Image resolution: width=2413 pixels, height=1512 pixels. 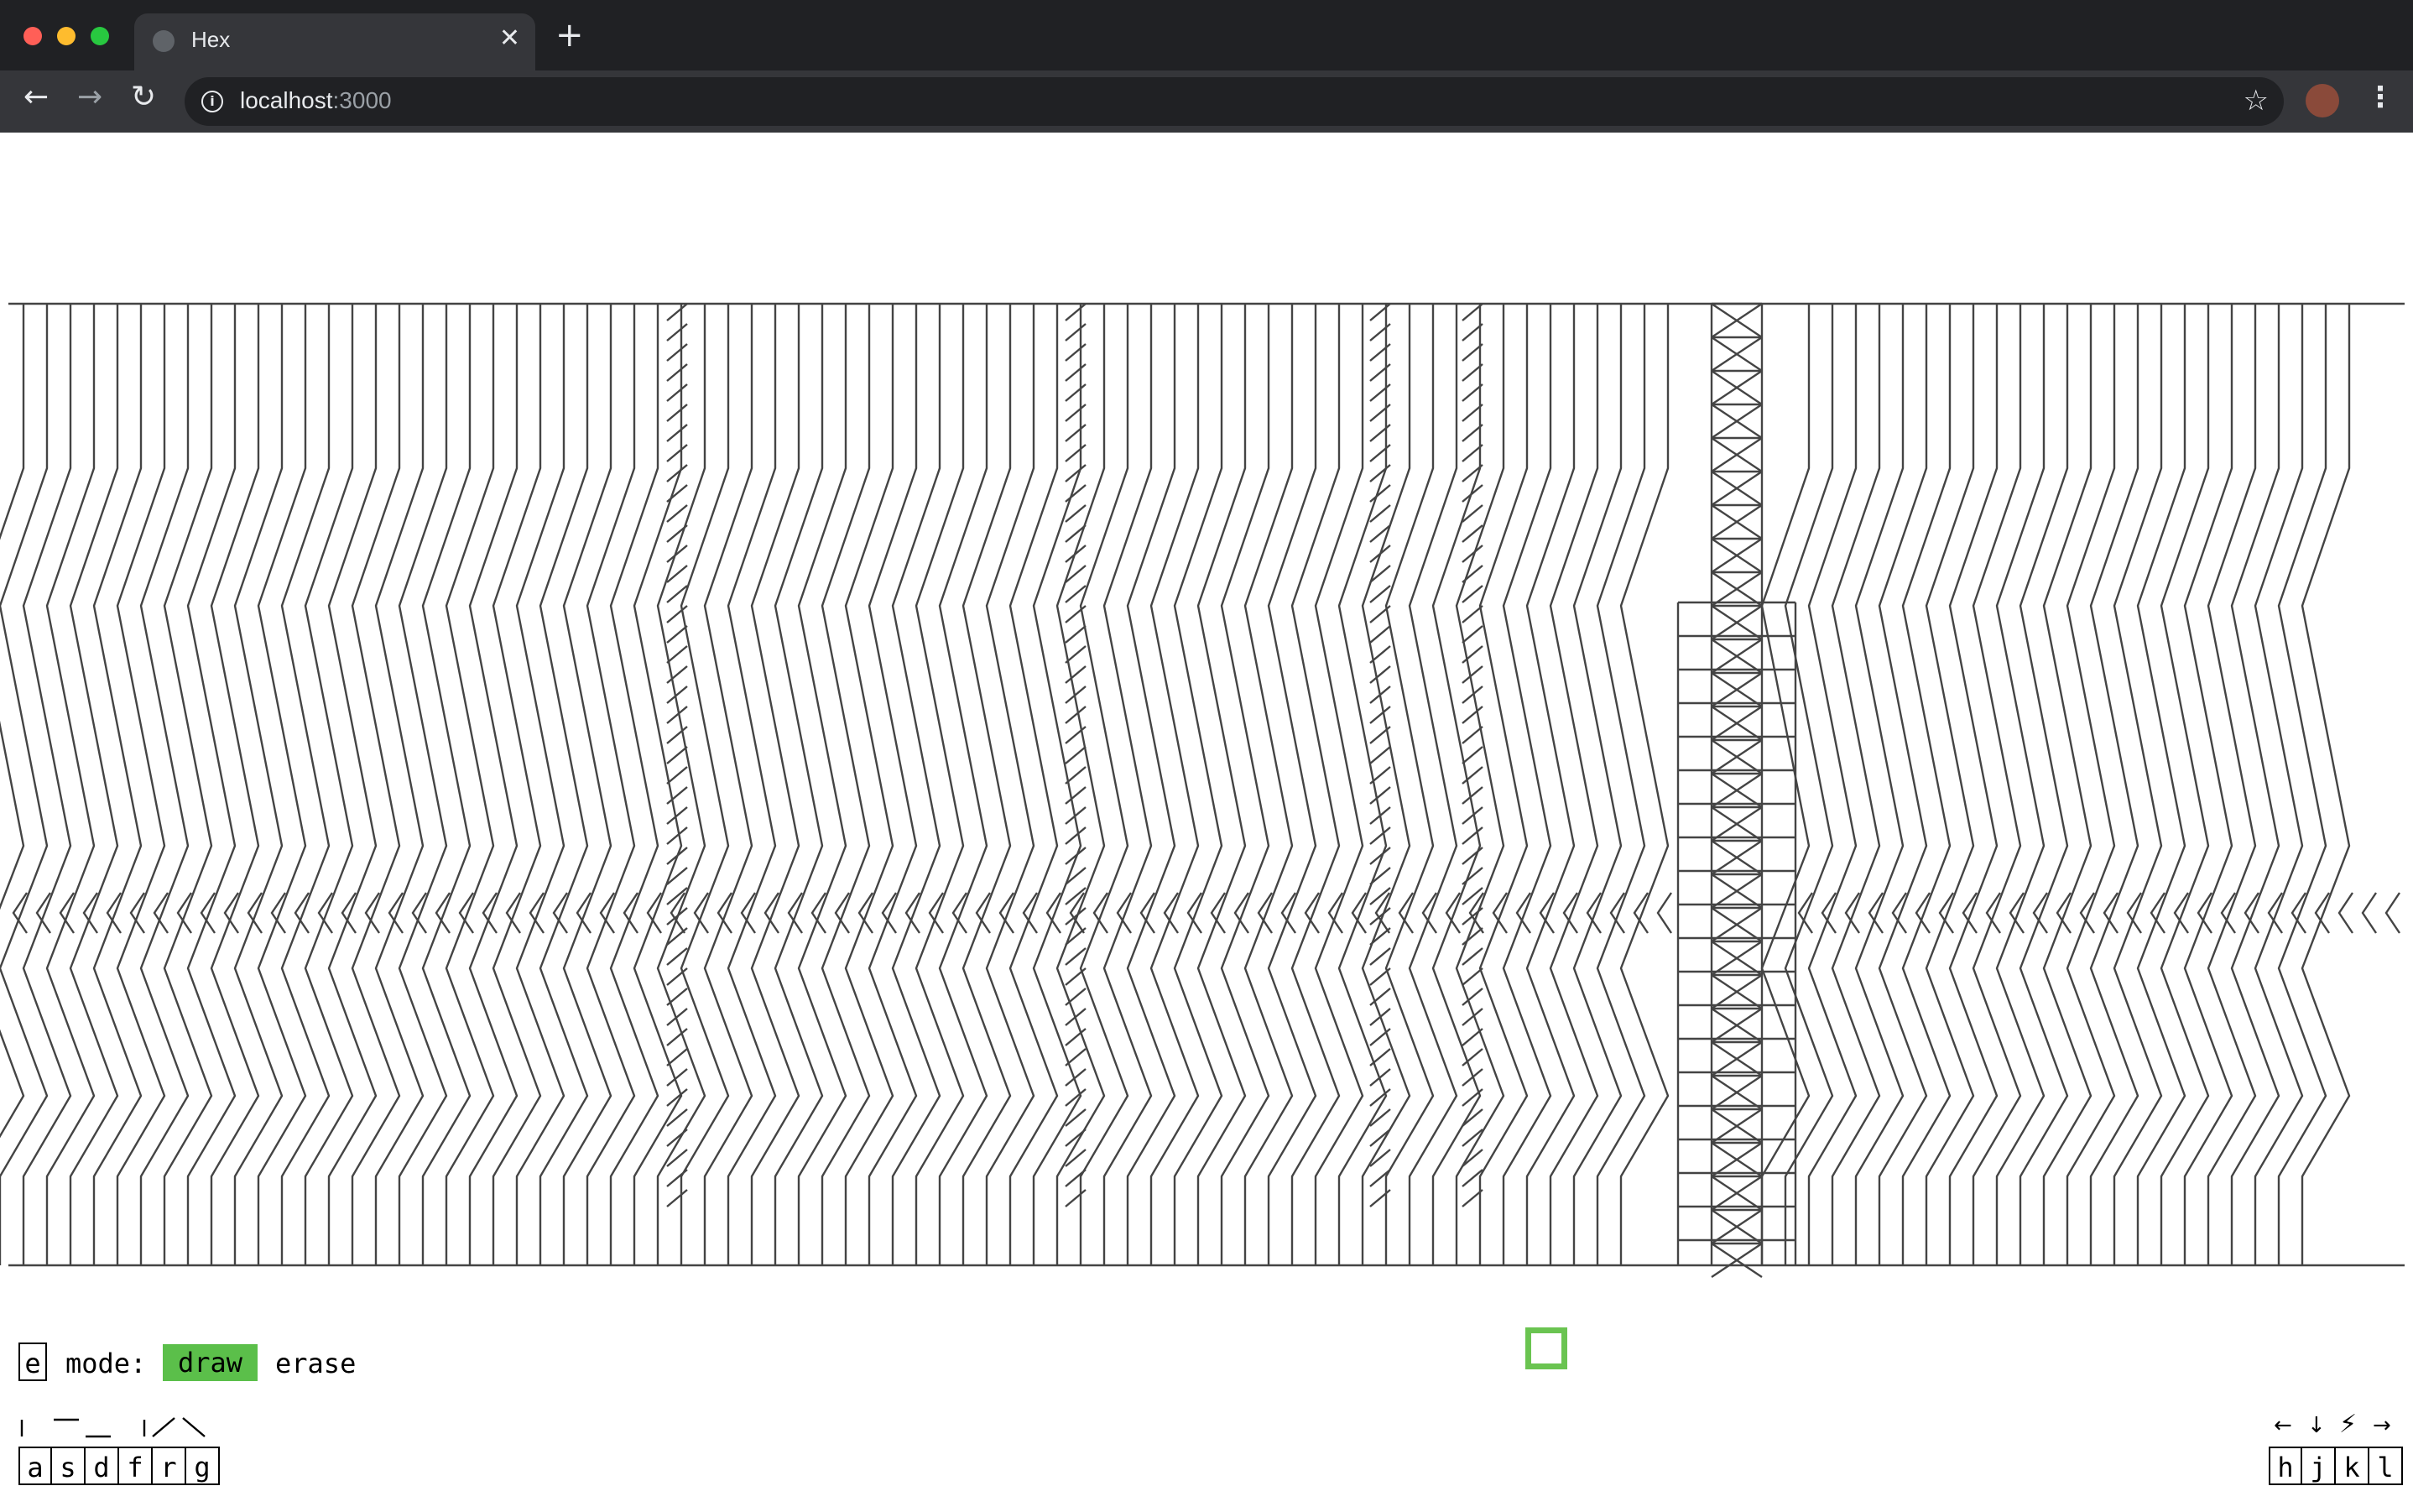 I want to click on nav-key-l: l, so click(x=2386, y=1466).